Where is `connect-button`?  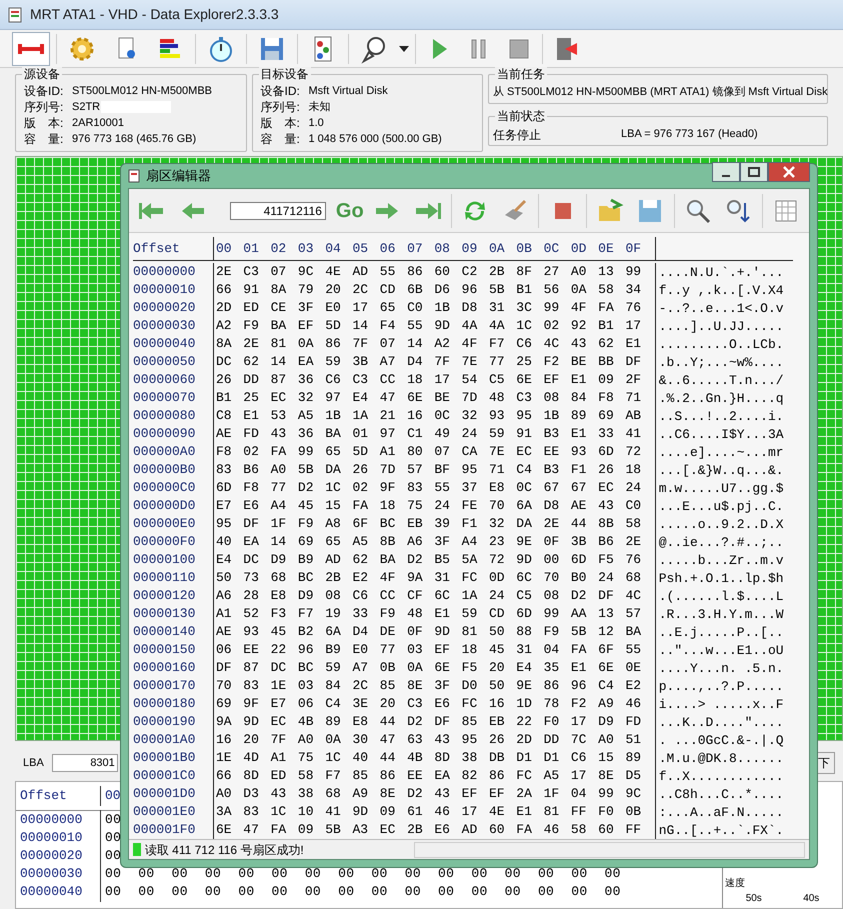 connect-button is located at coordinates (31, 49).